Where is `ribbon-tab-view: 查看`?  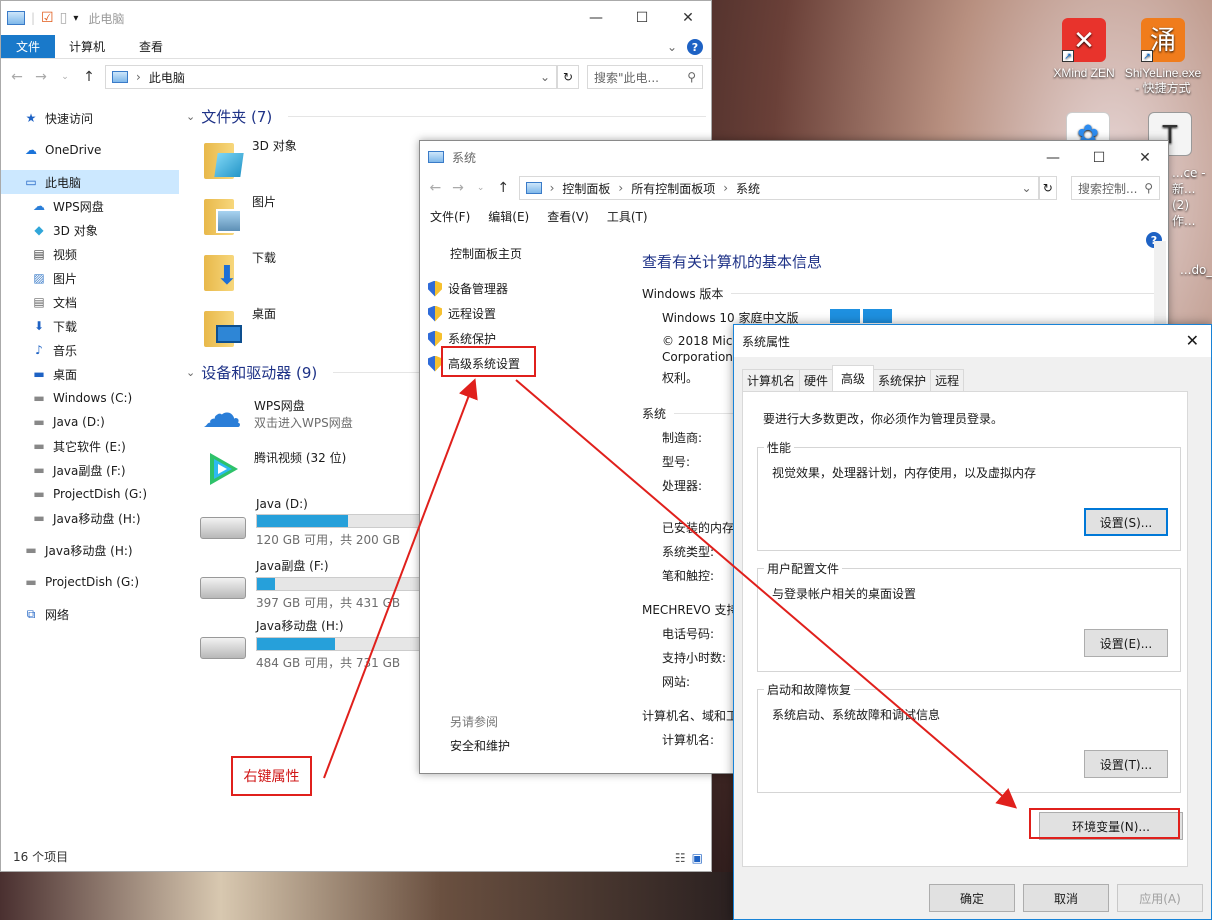
ribbon-tab-view: 查看 is located at coordinates (154, 46).